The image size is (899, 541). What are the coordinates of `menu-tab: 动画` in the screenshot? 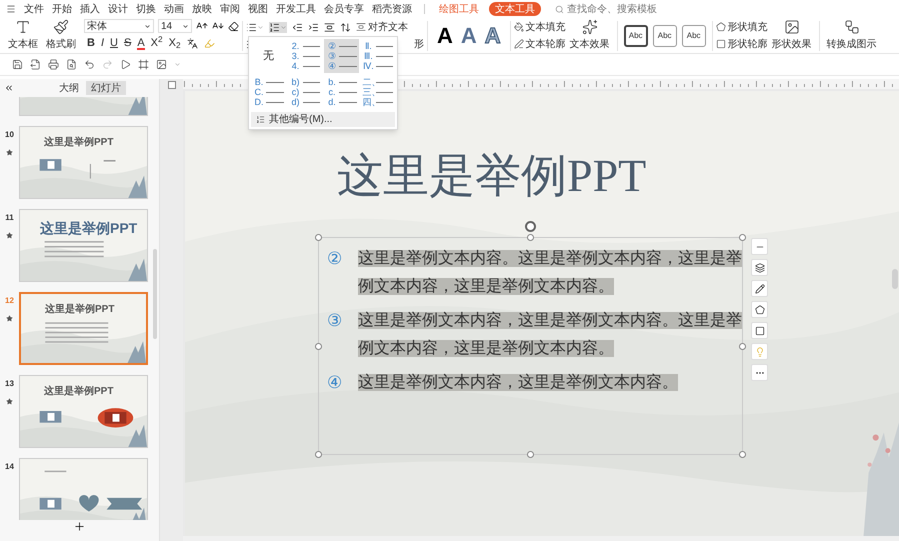 It's located at (174, 9).